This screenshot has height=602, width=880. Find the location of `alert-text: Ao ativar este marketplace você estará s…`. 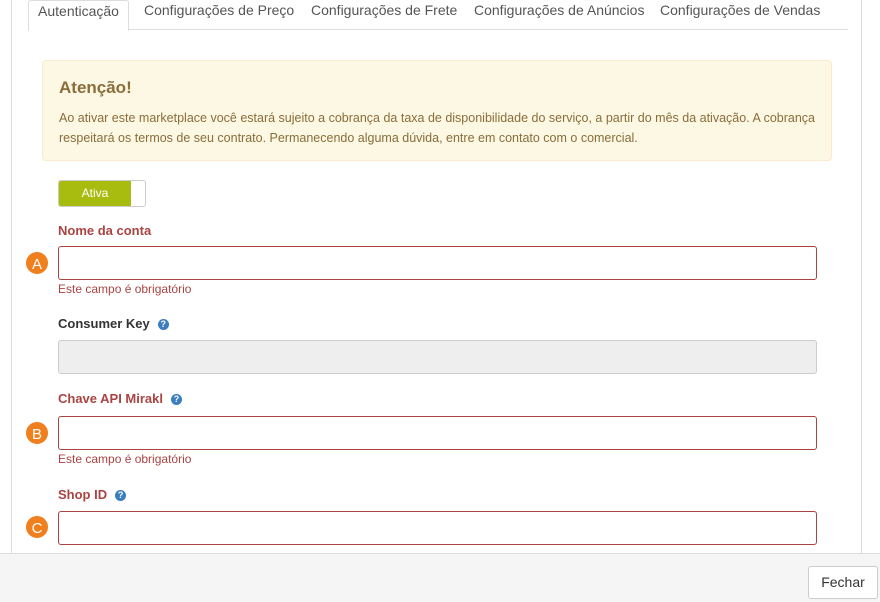

alert-text: Ao ativar este marketplace você estará s… is located at coordinates (437, 128).